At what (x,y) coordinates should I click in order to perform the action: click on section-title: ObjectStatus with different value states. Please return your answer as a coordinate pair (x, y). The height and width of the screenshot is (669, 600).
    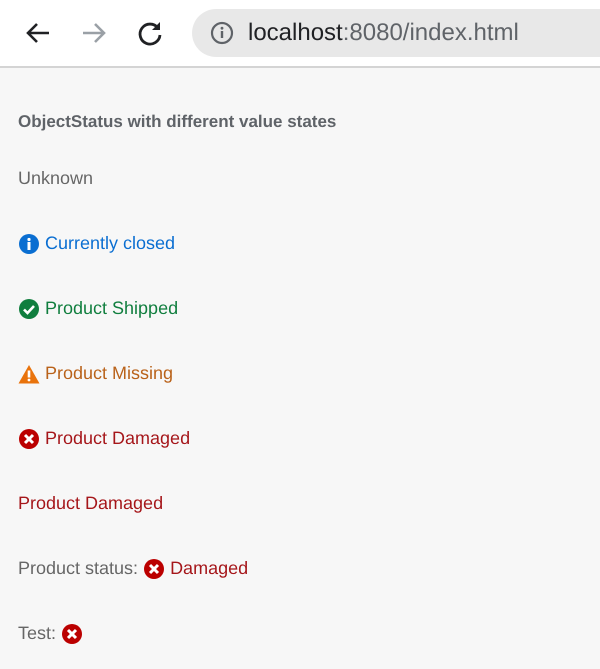
    Looking at the image, I should click on (178, 122).